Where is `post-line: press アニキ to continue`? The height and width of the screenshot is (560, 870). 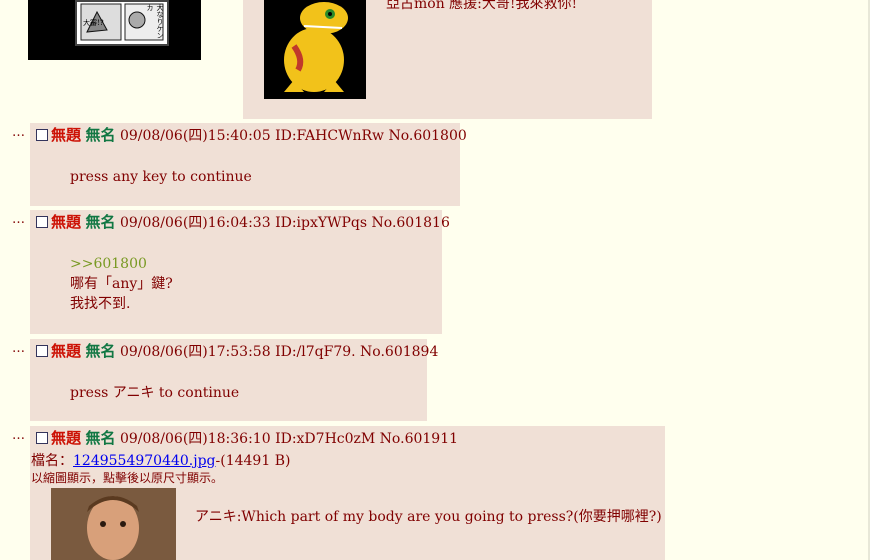
post-line: press アニキ to continue is located at coordinates (155, 393).